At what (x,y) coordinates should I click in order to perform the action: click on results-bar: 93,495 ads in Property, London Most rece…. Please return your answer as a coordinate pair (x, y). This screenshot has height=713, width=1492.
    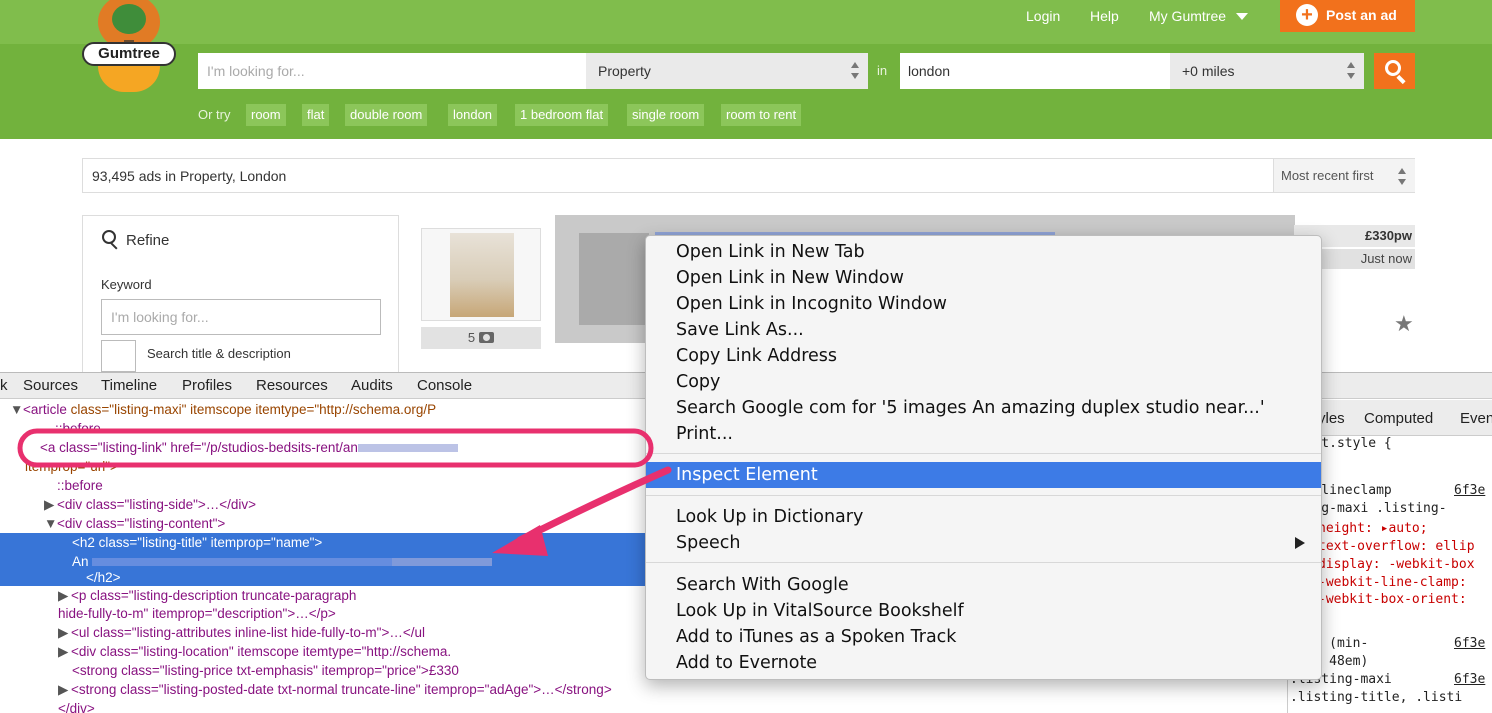
    Looking at the image, I should click on (748, 175).